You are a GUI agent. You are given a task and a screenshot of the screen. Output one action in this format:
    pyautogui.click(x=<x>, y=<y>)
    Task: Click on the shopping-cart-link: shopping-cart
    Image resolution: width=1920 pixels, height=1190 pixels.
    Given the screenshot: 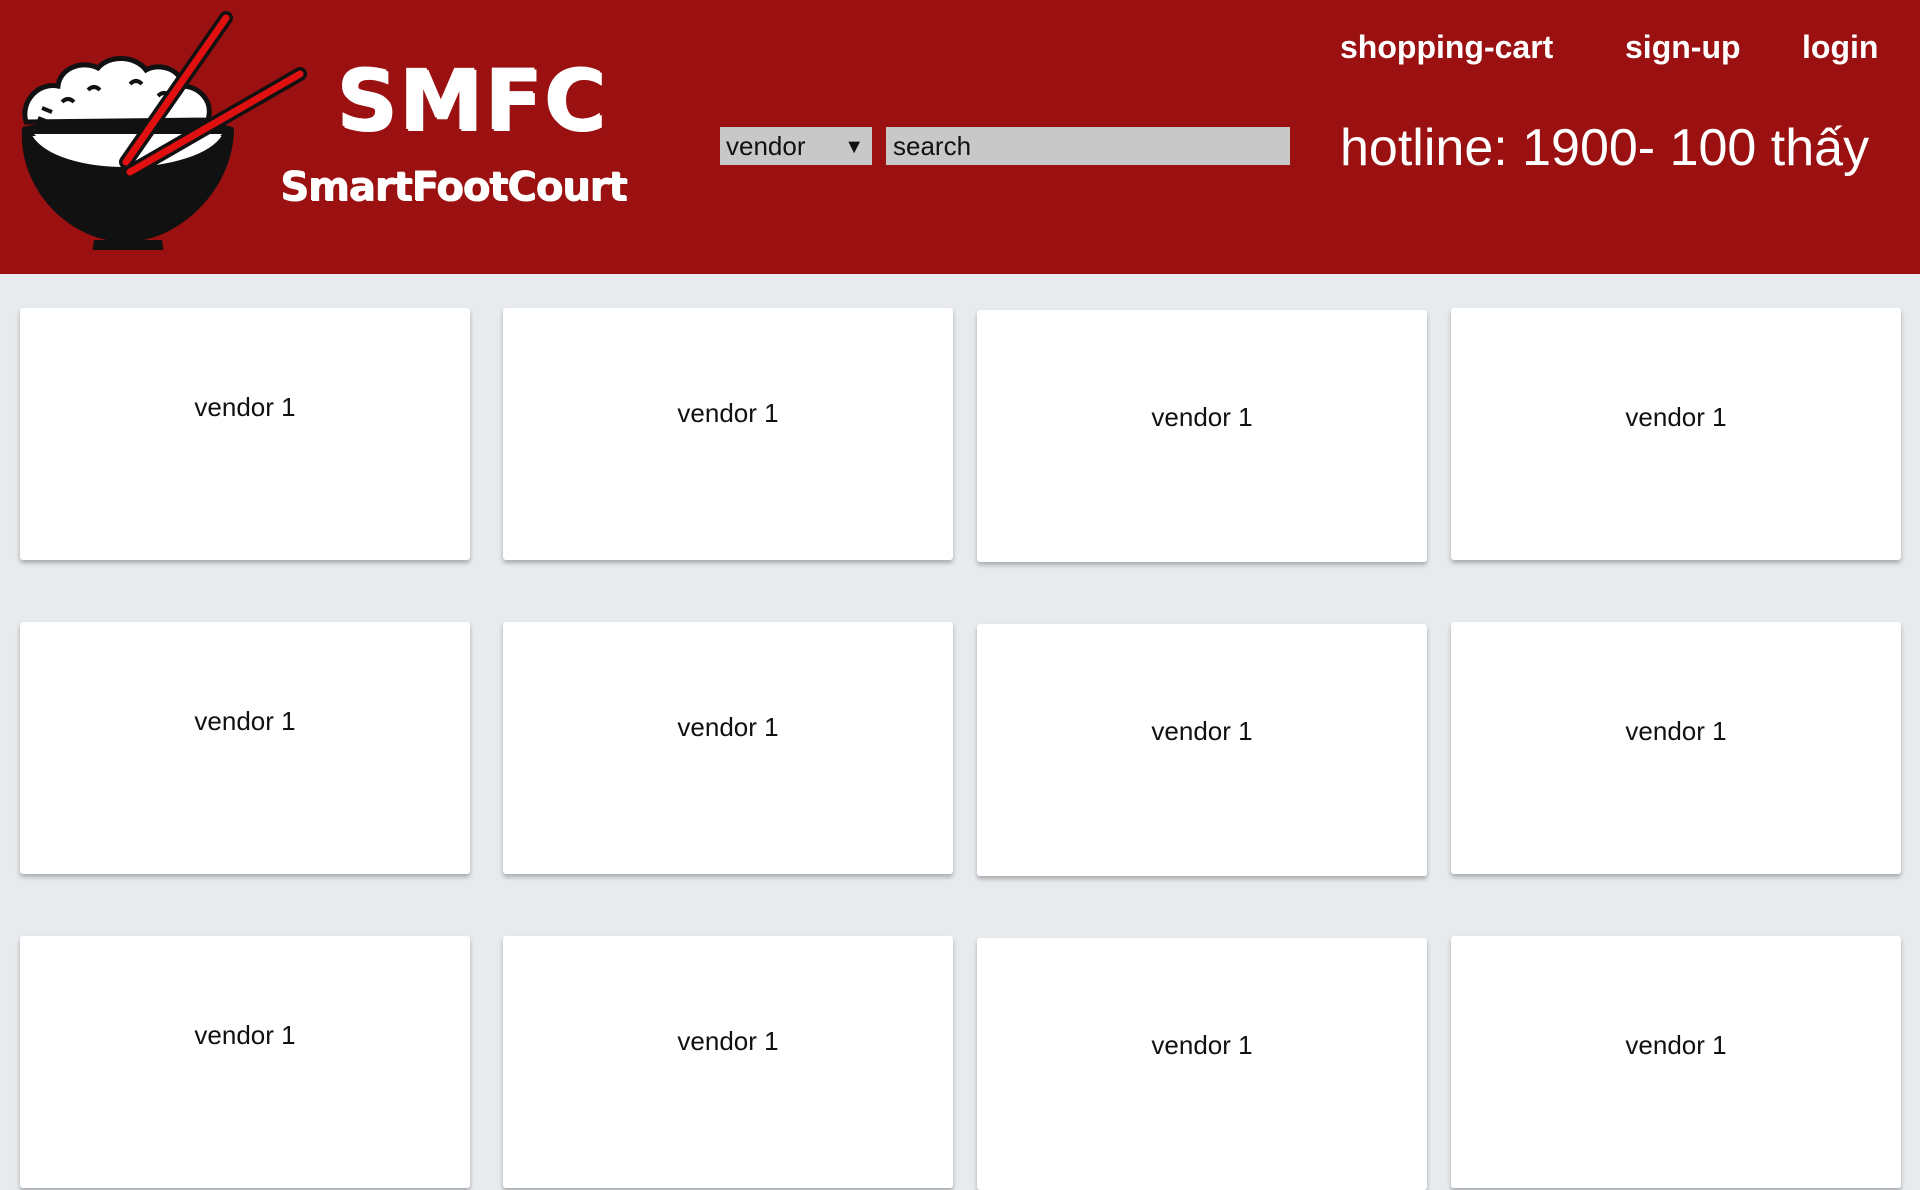 What is the action you would take?
    pyautogui.click(x=1446, y=47)
    